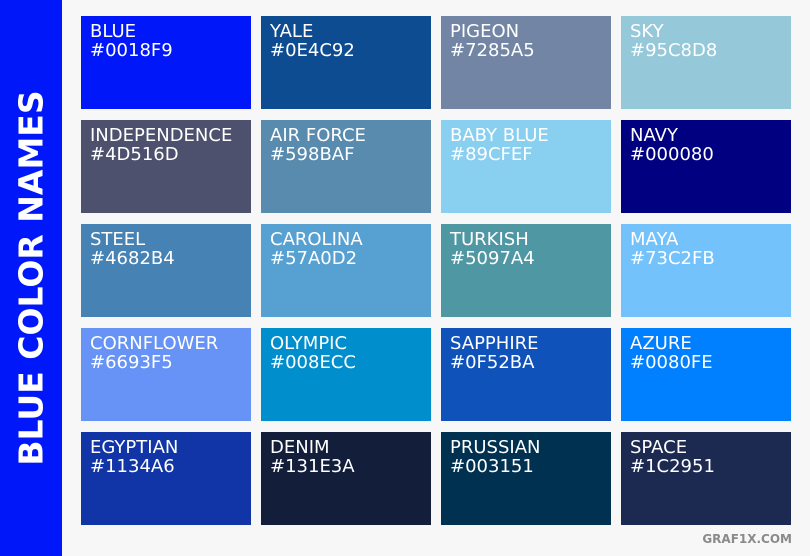 This screenshot has height=556, width=810. Describe the element at coordinates (166, 166) in the screenshot. I see `color-swatch-independence: INDEPENDENCE #4D516D` at that location.